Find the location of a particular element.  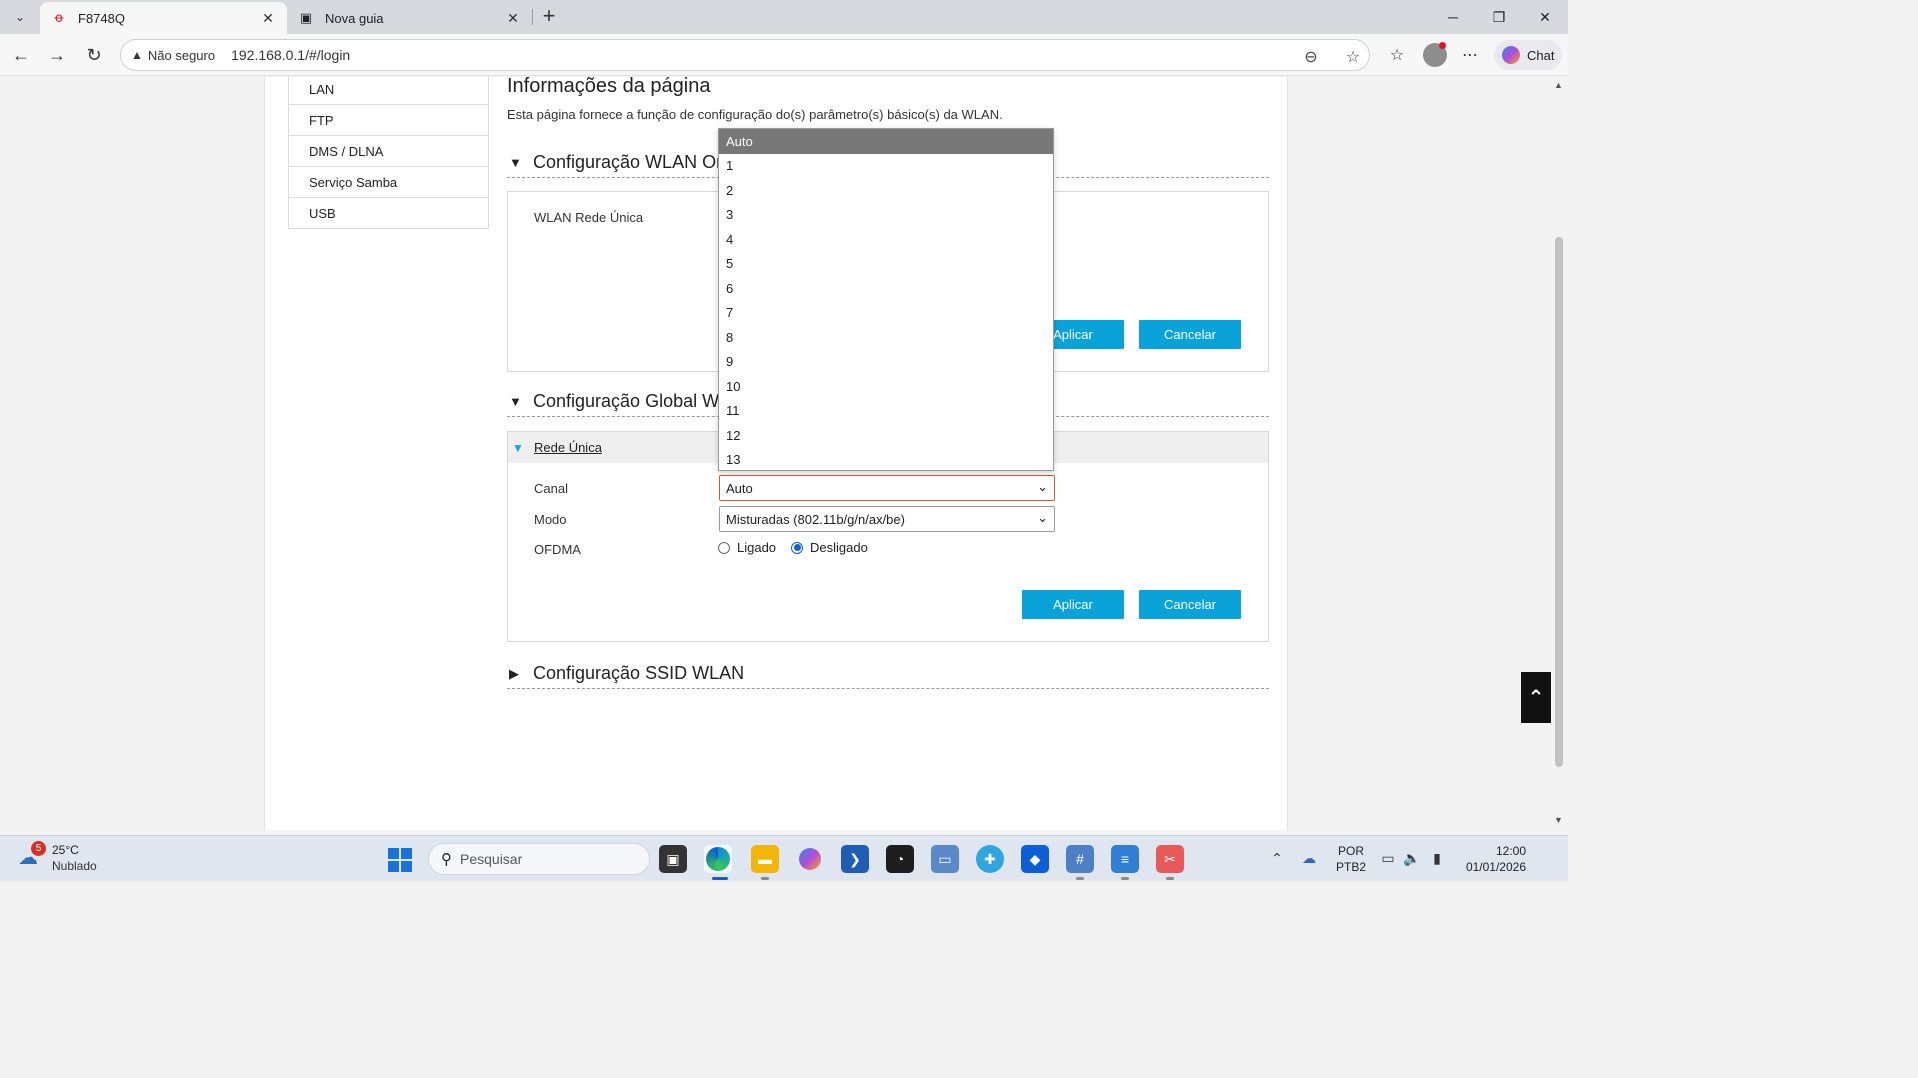

dropdown-option: 2 is located at coordinates (886, 190).